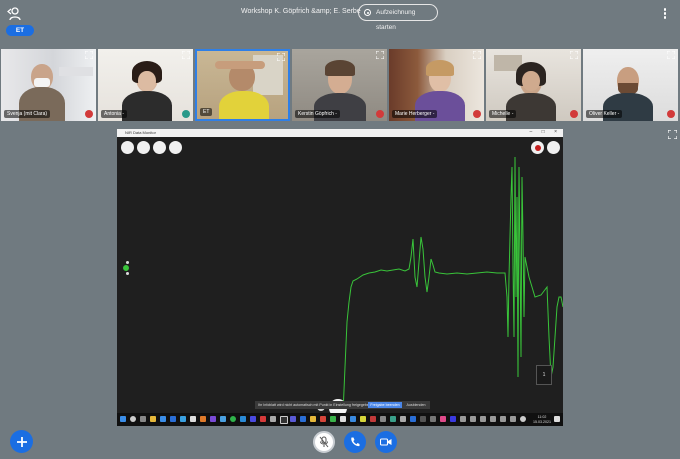  Describe the element at coordinates (133, 419) in the screenshot. I see `search-icon` at that location.